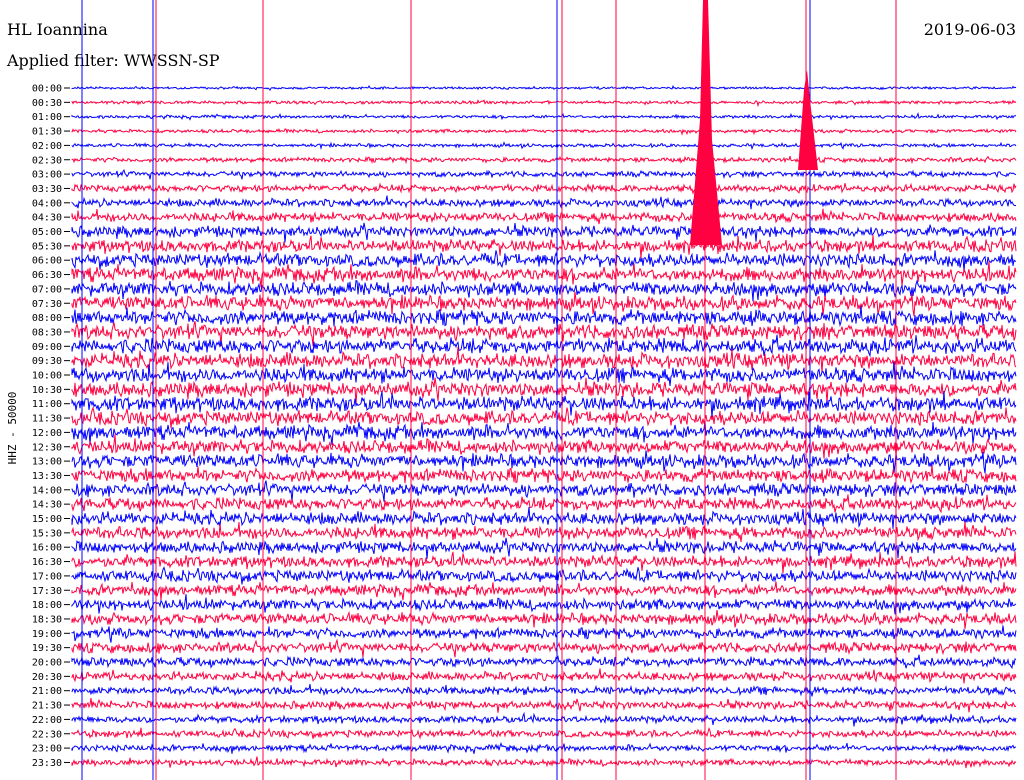 Image resolution: width=1024 pixels, height=780 pixels. What do you see at coordinates (47, 318) in the screenshot?
I see `row-time-label: 08:00` at bounding box center [47, 318].